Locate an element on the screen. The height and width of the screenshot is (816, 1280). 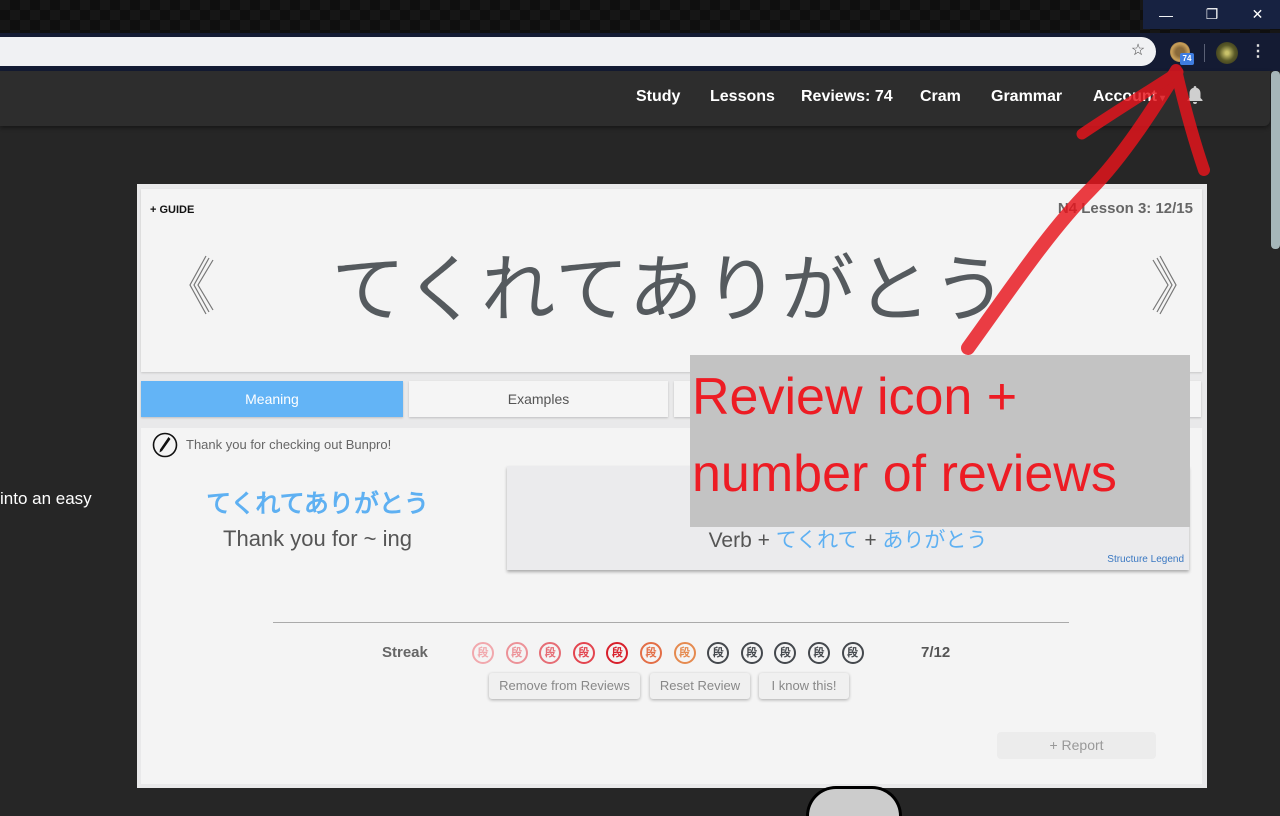
lesson-progress: N4 Lesson 3: 12/15 is located at coordinates (1125, 208).